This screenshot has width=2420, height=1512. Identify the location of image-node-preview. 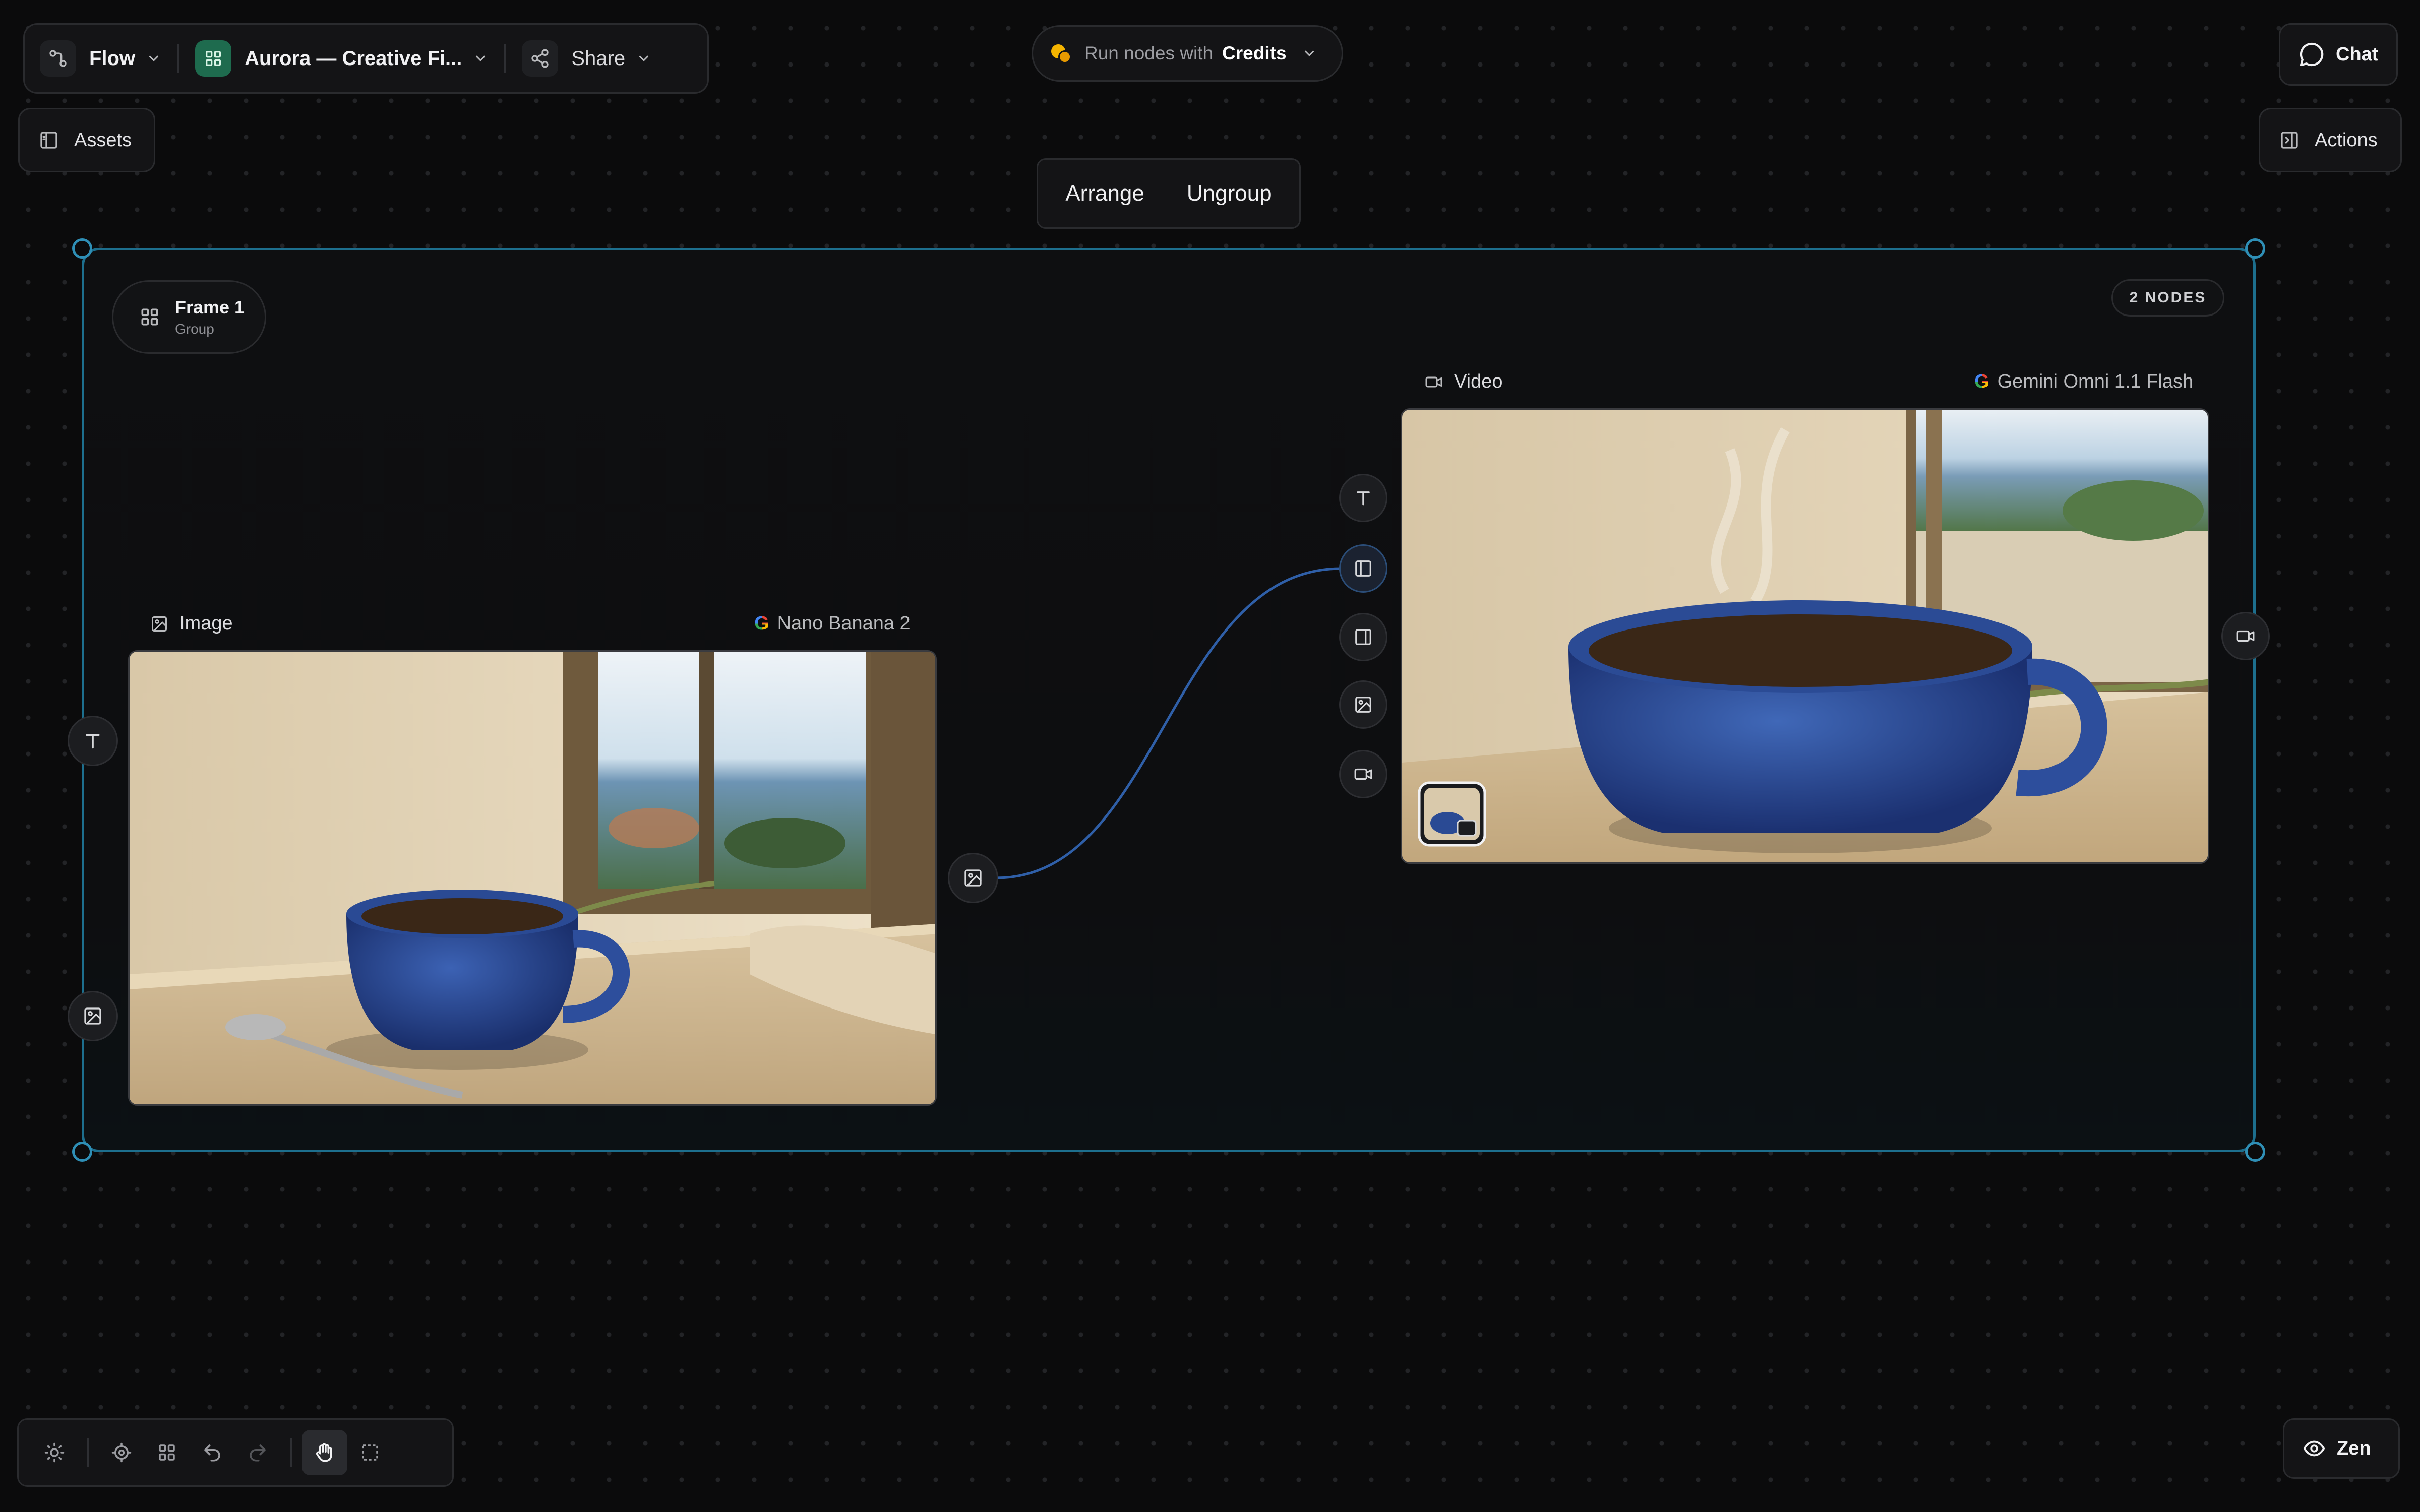
(532, 878).